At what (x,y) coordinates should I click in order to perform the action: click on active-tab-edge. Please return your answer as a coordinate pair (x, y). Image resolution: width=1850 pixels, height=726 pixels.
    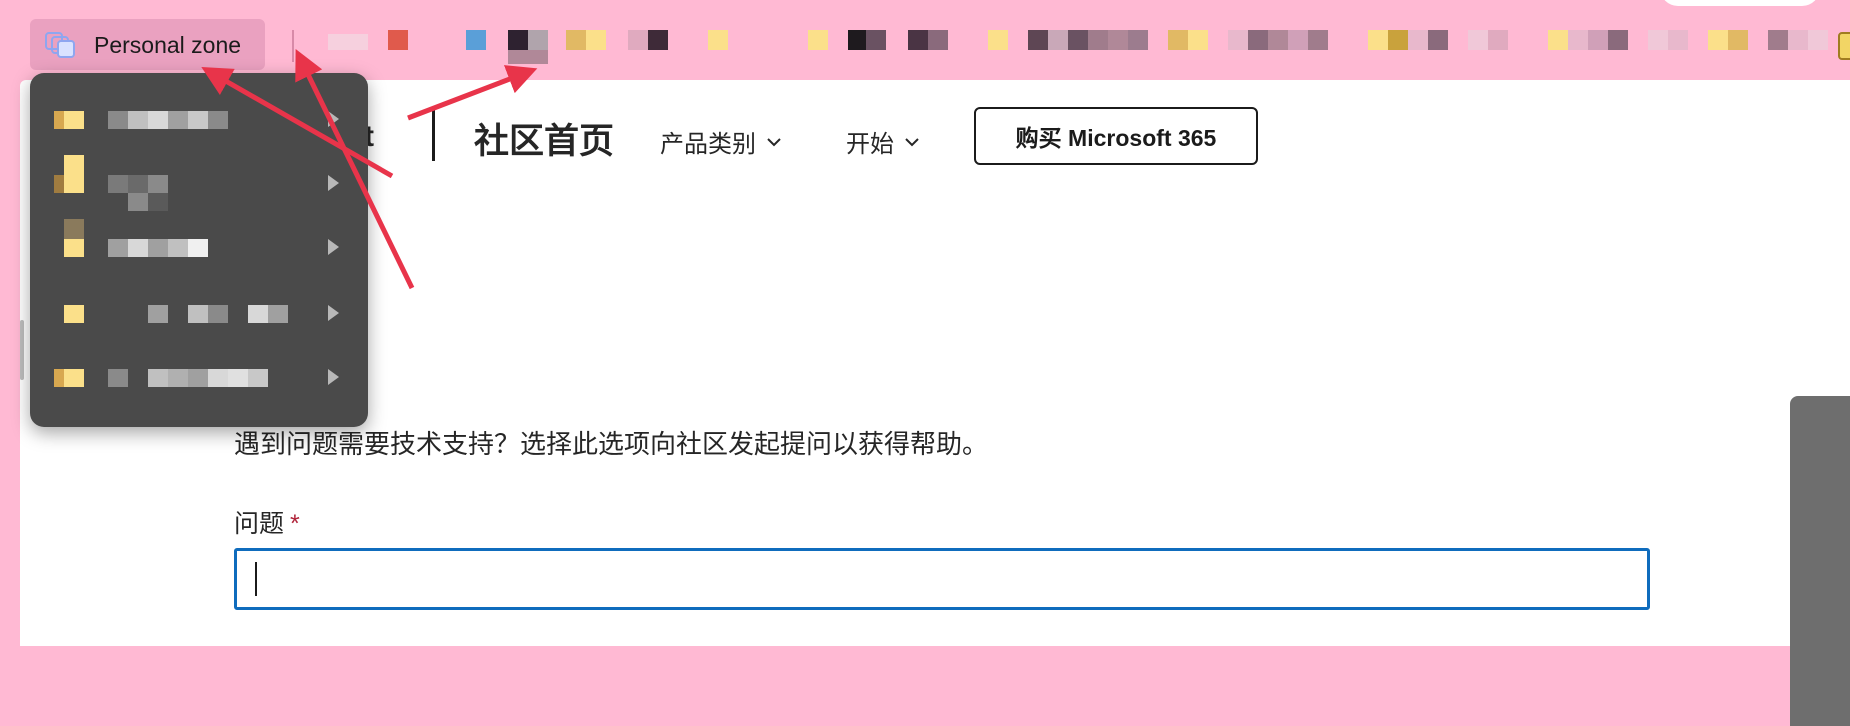
    Looking at the image, I should click on (1740, 3).